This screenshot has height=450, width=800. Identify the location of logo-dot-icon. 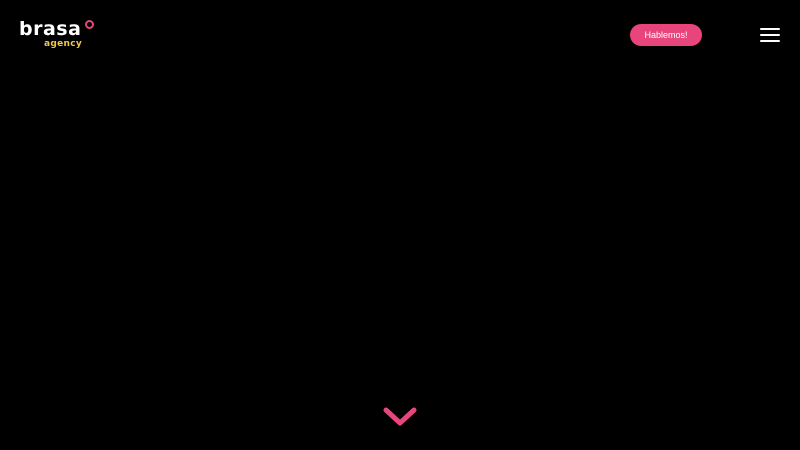
(89, 24).